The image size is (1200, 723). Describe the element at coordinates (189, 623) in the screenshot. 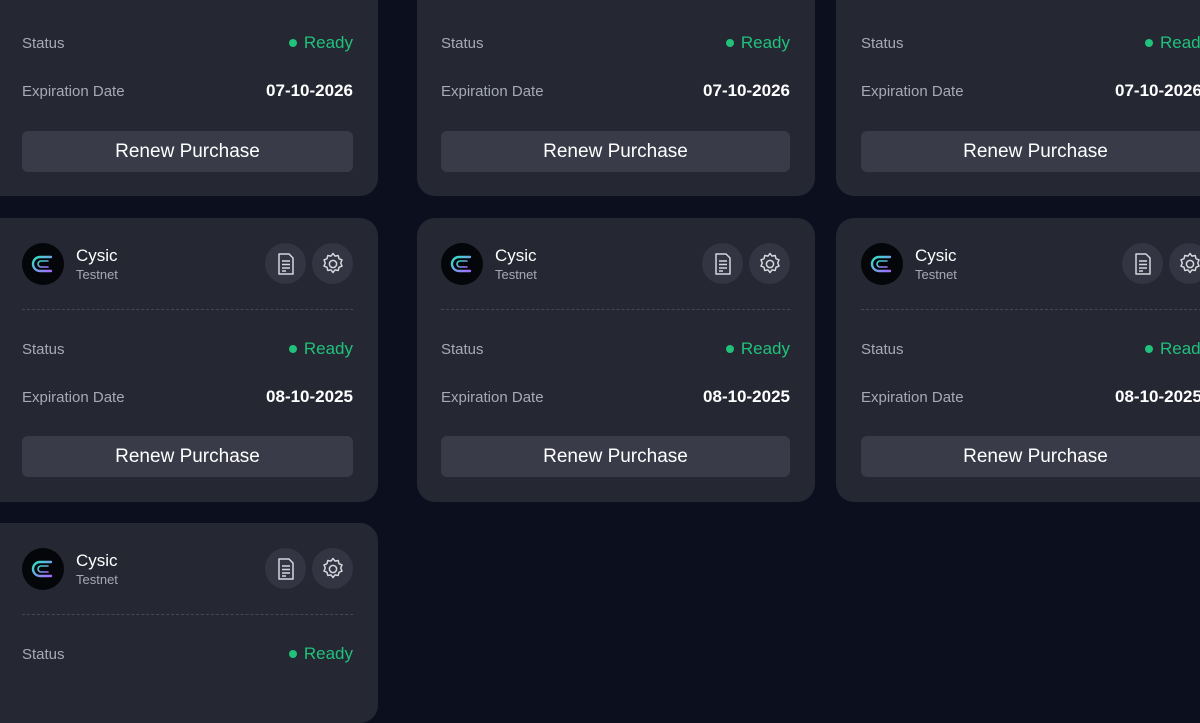

I see `node-card: Cysic Testnet Status Ready` at that location.